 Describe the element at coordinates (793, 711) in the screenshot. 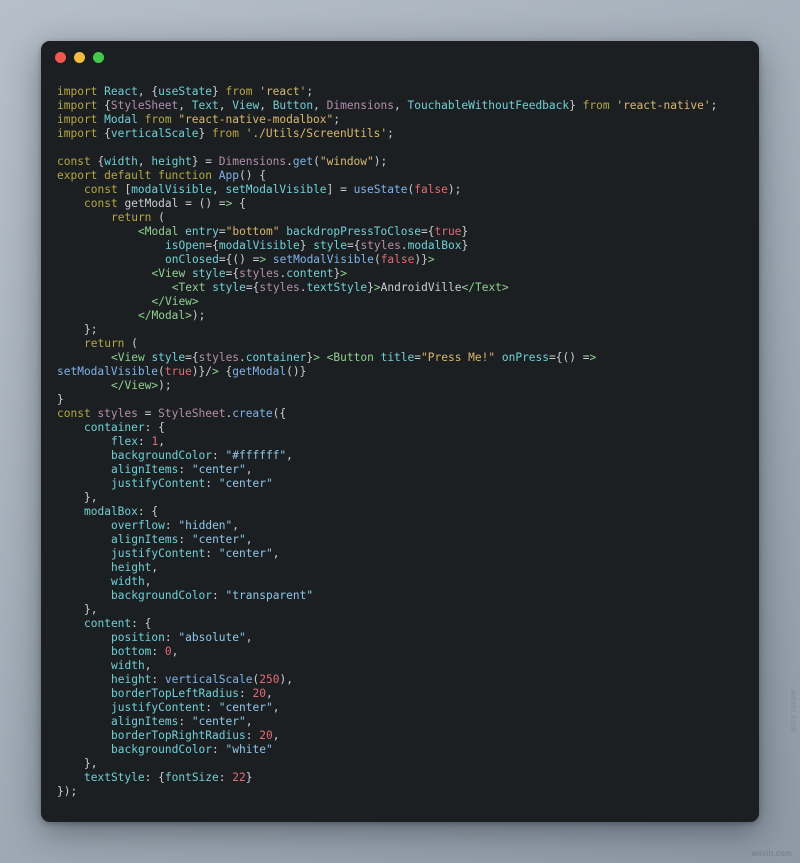

I see `side-watermark: woxin.com` at that location.